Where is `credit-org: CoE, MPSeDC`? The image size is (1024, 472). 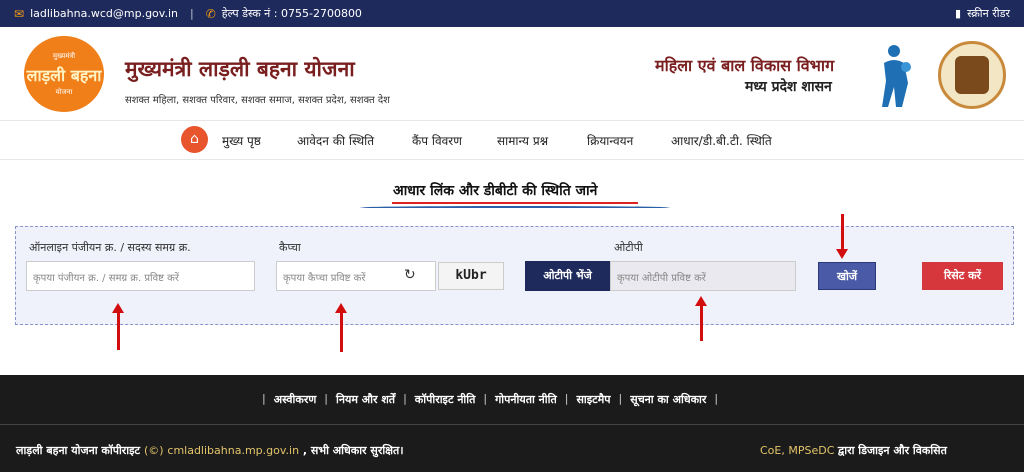 credit-org: CoE, MPSeDC is located at coordinates (797, 450).